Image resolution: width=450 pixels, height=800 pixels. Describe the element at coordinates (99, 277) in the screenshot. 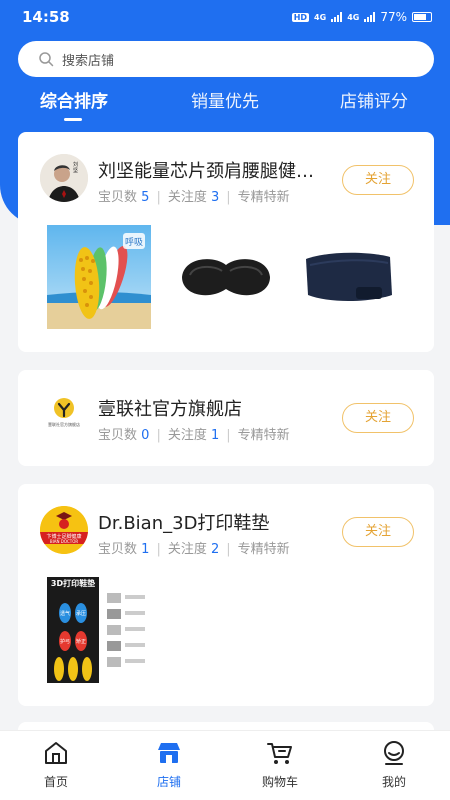

I see `product-thumbnail: 呼吸` at that location.